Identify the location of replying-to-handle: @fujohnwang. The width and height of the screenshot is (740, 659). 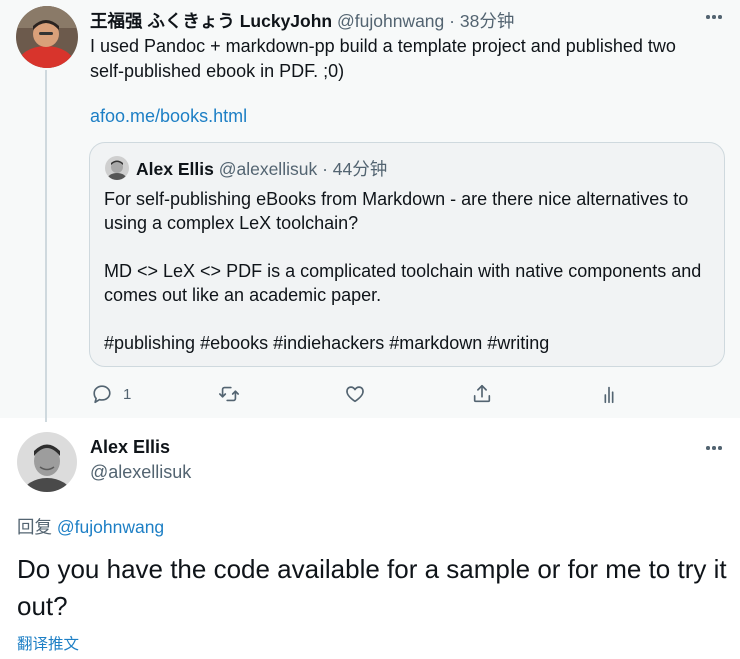
(110, 527).